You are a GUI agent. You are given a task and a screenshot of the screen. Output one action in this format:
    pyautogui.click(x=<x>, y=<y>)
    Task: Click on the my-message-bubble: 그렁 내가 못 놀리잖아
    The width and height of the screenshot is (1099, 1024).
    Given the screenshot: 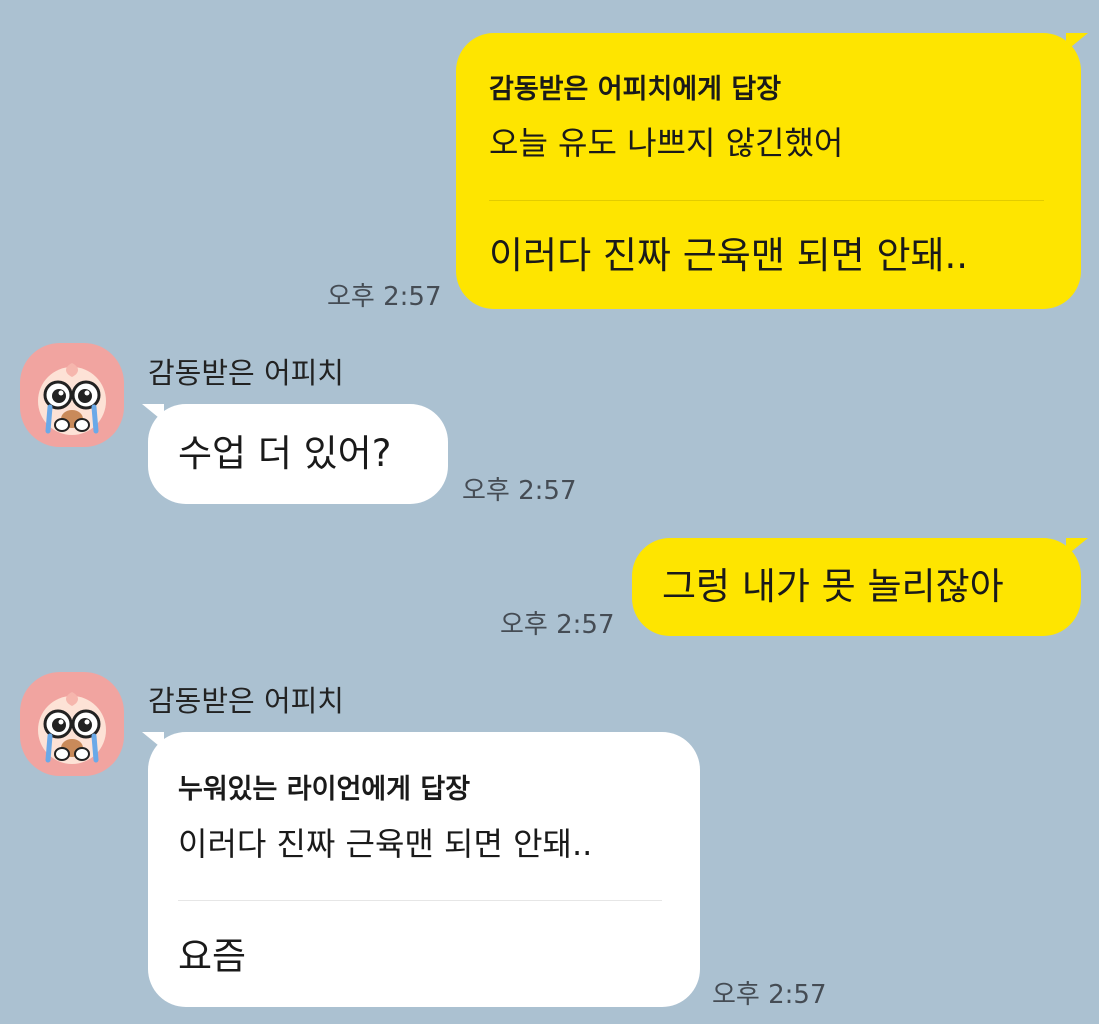 What is the action you would take?
    pyautogui.click(x=856, y=587)
    